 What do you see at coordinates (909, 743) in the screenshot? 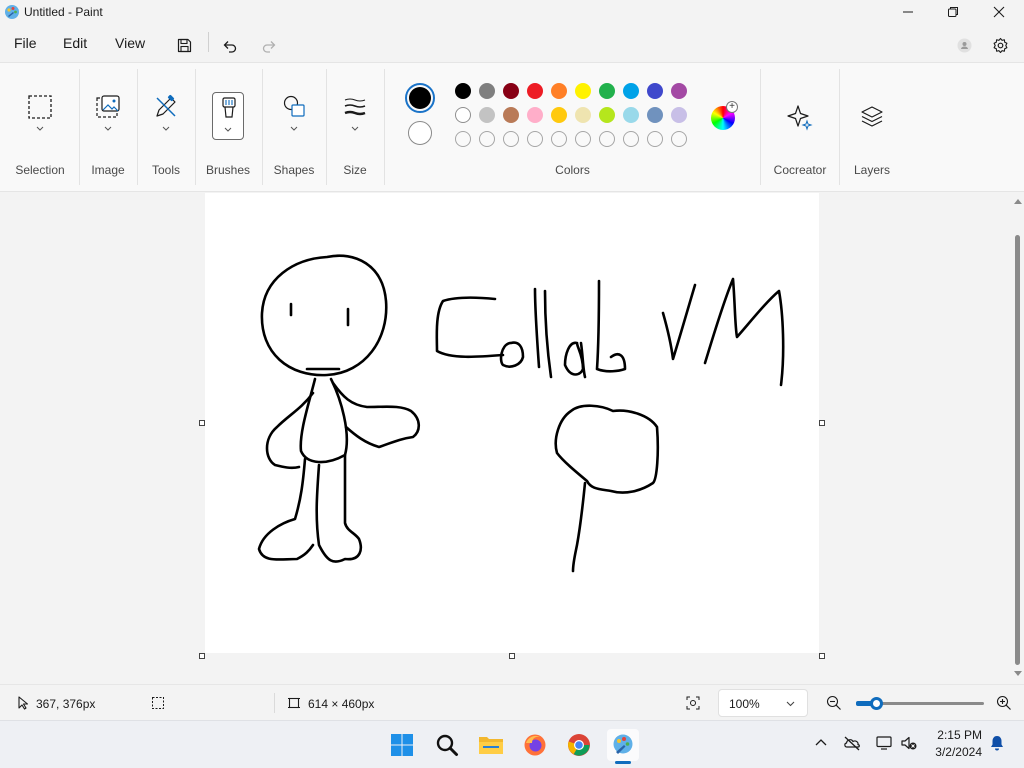
I see `speaker-muted-icon` at bounding box center [909, 743].